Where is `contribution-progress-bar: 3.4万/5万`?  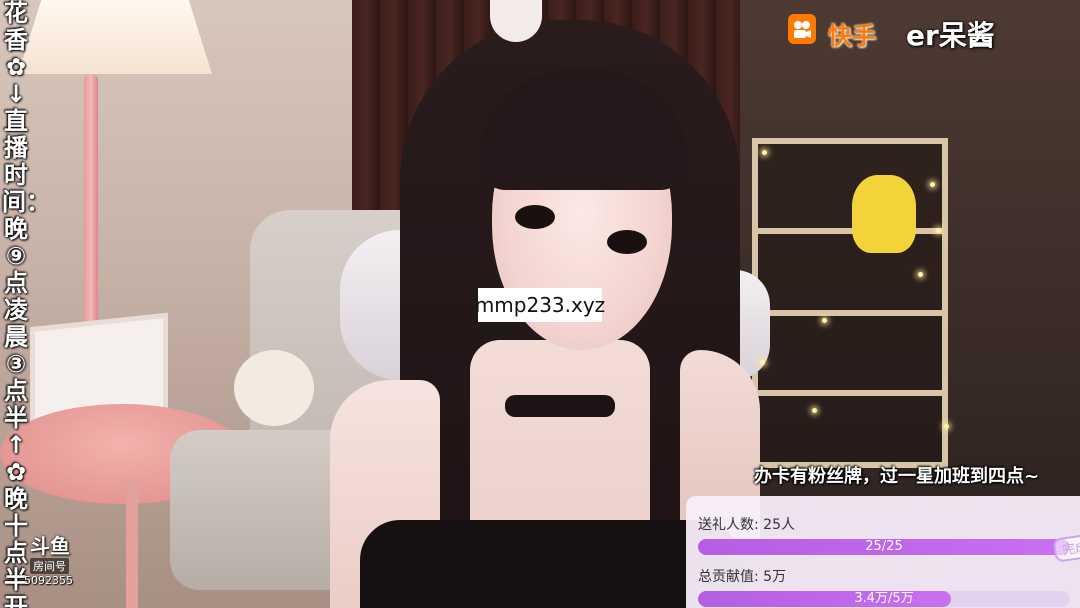
contribution-progress-bar: 3.4万/5万 is located at coordinates (884, 599).